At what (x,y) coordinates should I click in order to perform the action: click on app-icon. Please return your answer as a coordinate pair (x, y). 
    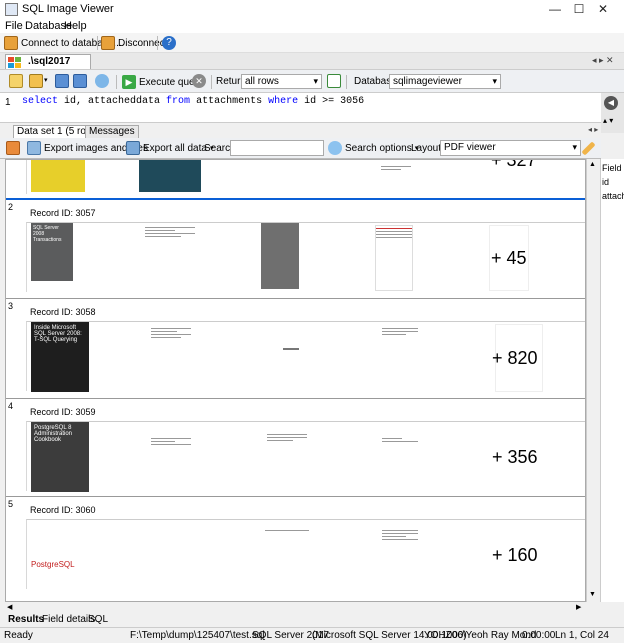
    Looking at the image, I should click on (11, 9).